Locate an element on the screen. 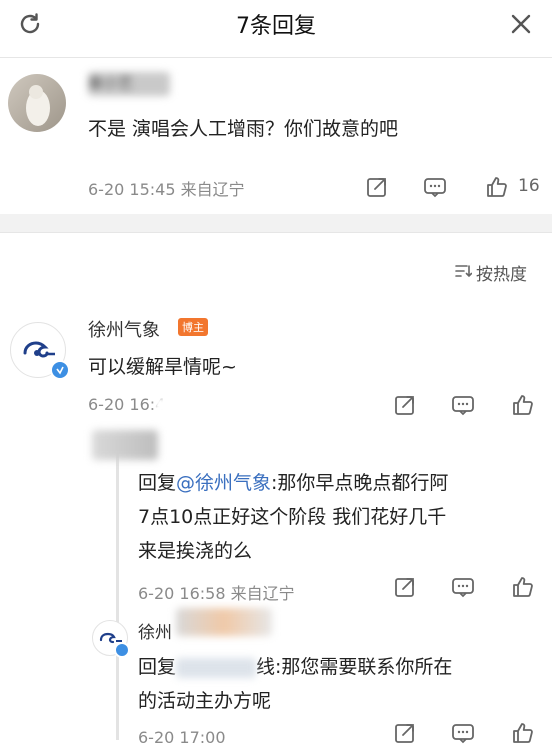 This screenshot has width=552, height=748. sort-button: 按热度 is located at coordinates (490, 272).